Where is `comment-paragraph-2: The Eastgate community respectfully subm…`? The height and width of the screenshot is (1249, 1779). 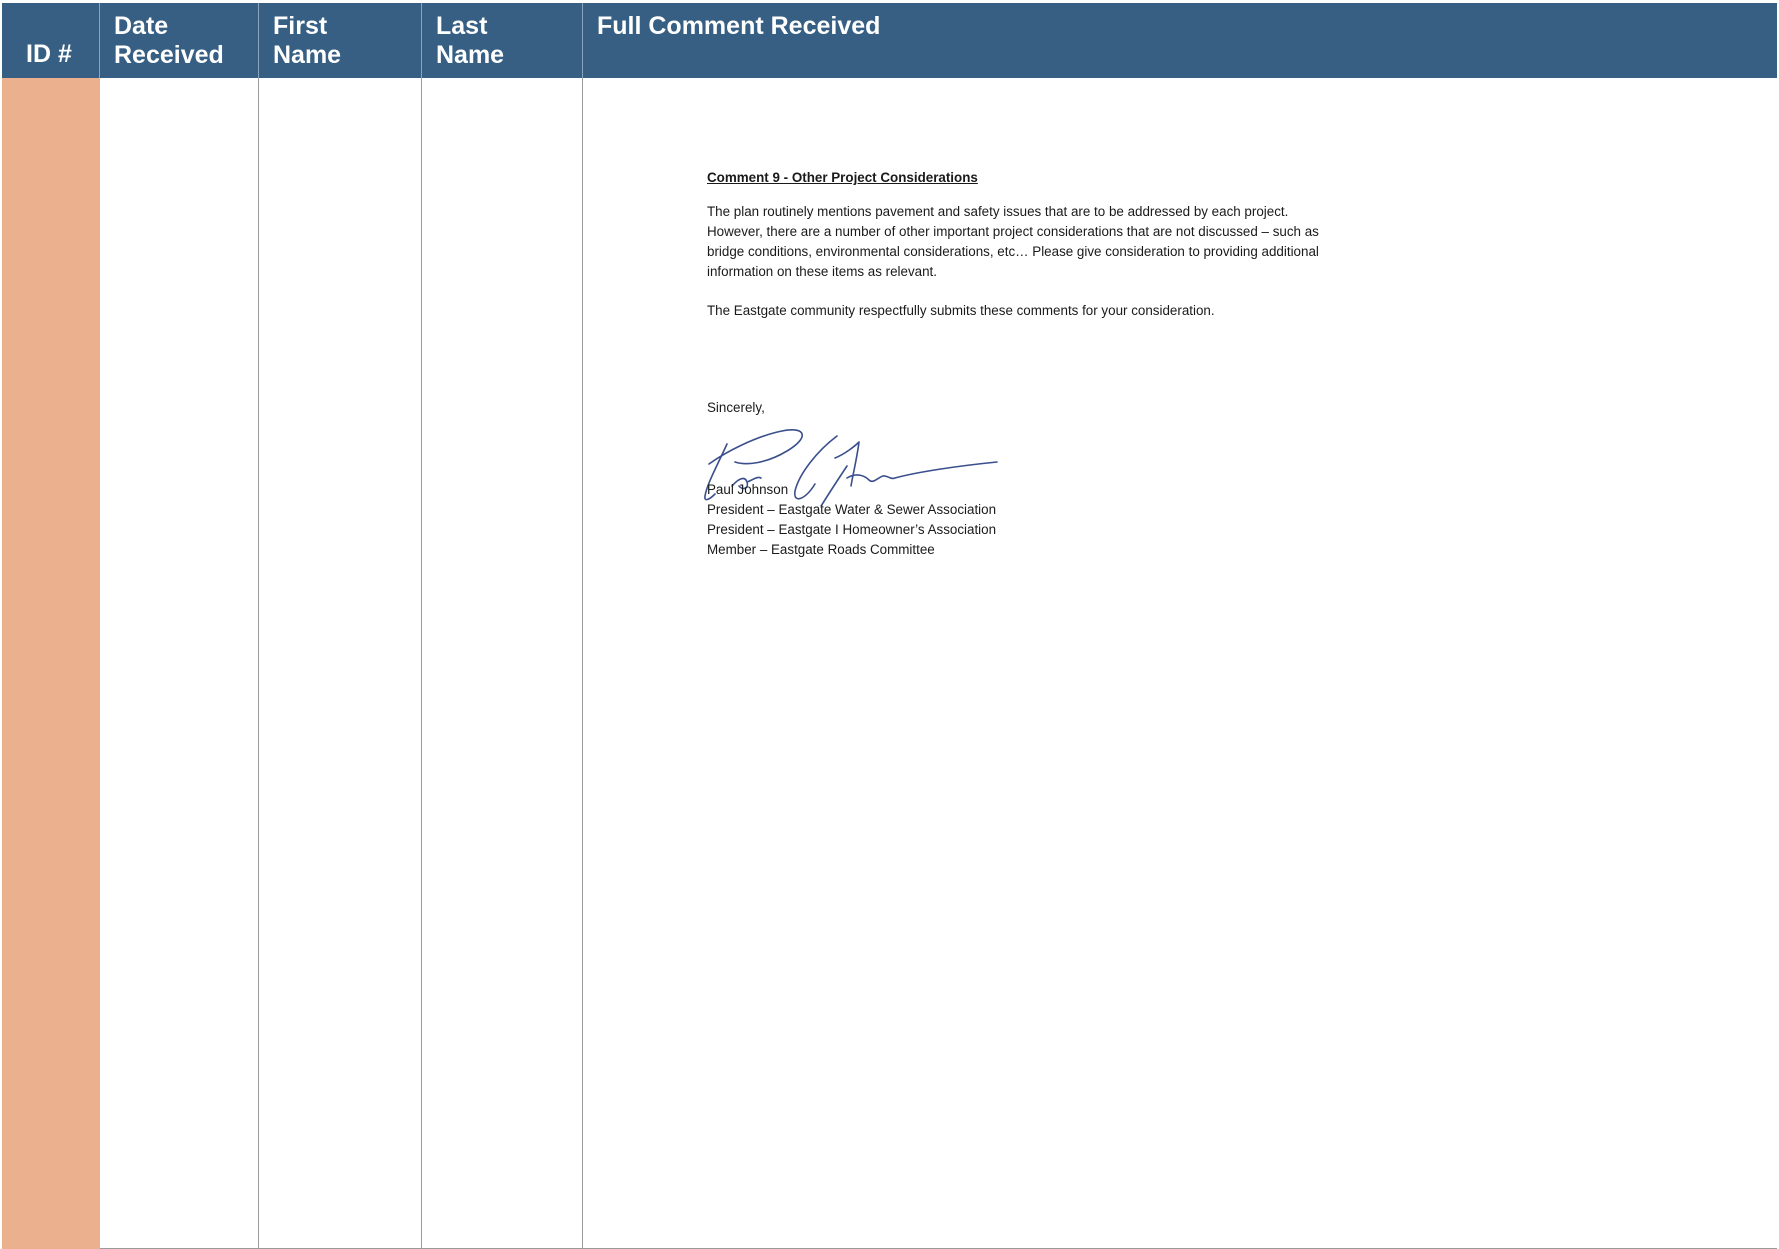
comment-paragraph-2: The Eastgate community respectfully subm… is located at coordinates (961, 310).